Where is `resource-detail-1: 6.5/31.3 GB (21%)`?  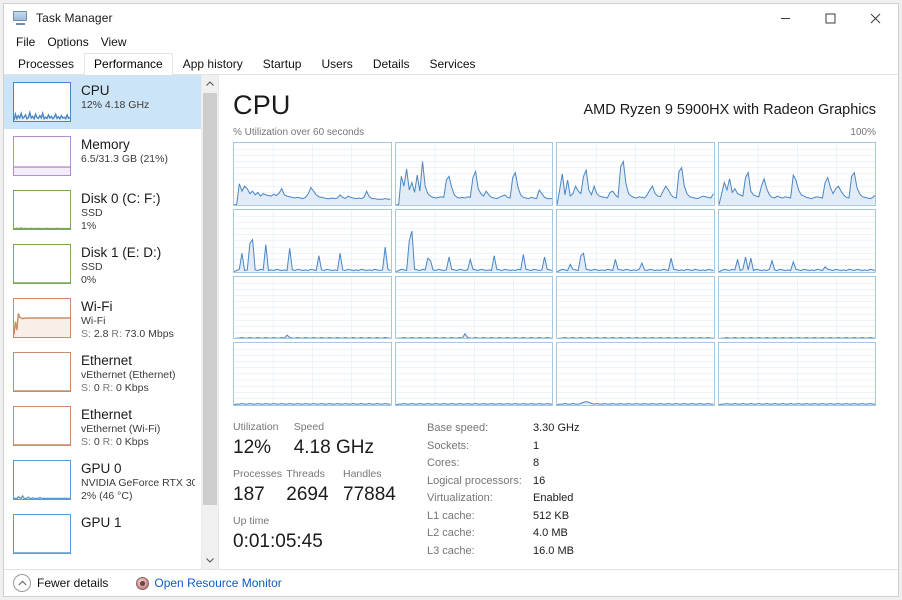 resource-detail-1: 6.5/31.3 GB (21%) is located at coordinates (124, 159).